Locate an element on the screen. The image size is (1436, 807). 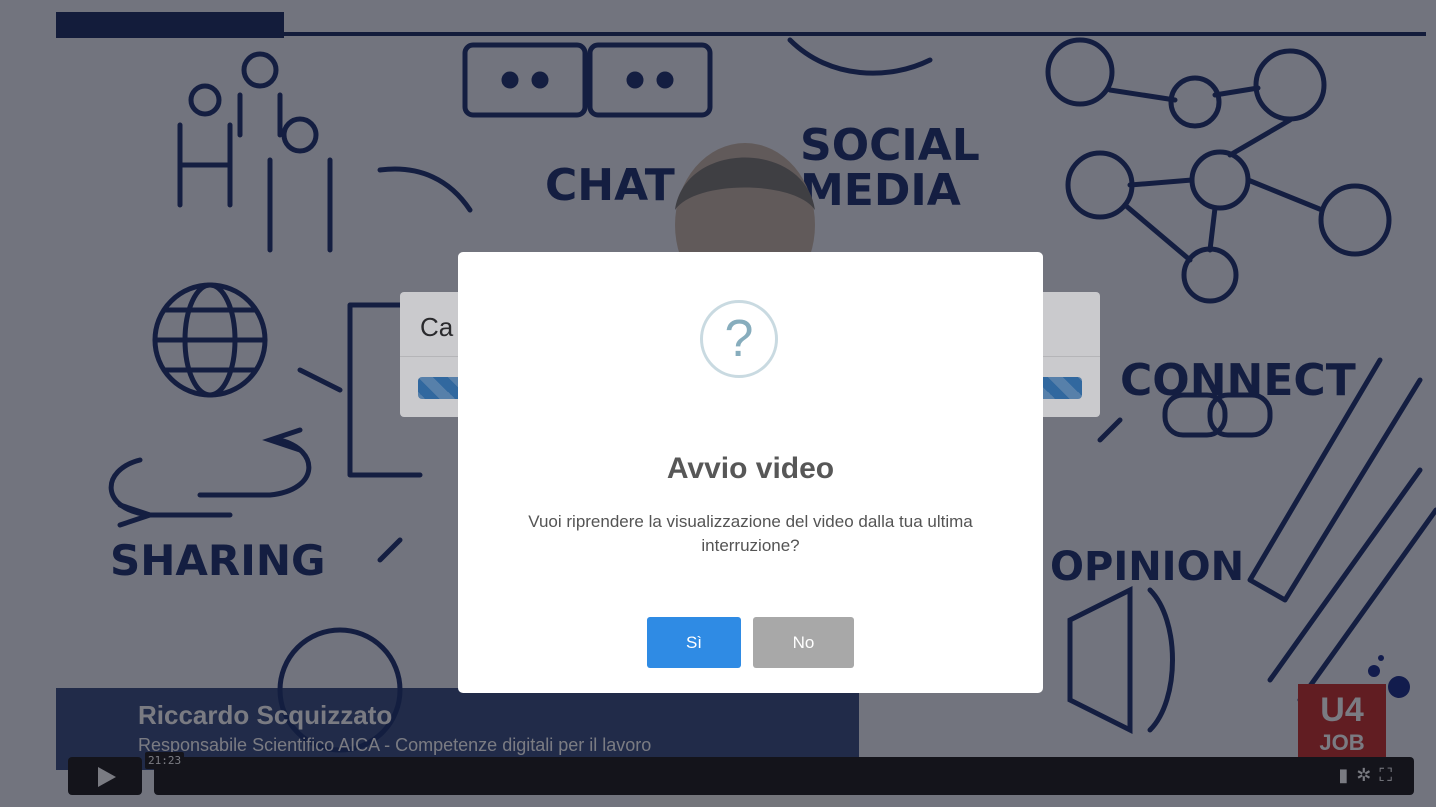
cancel-button: No is located at coordinates (803, 642).